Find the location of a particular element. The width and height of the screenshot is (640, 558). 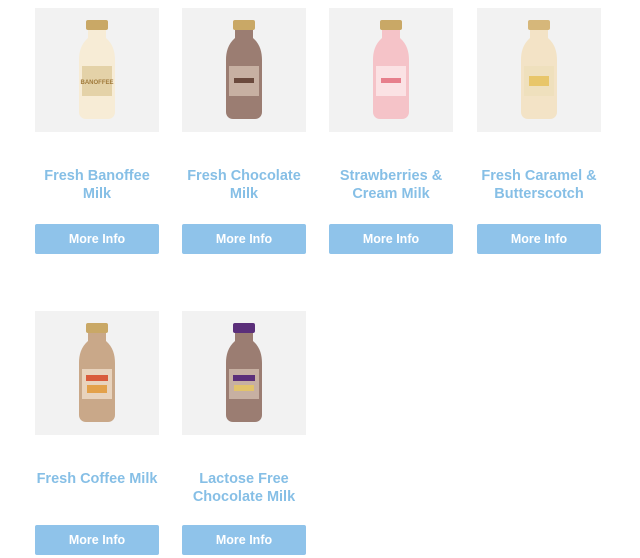

product-title: Strawberries & Cream Milk is located at coordinates (391, 185).